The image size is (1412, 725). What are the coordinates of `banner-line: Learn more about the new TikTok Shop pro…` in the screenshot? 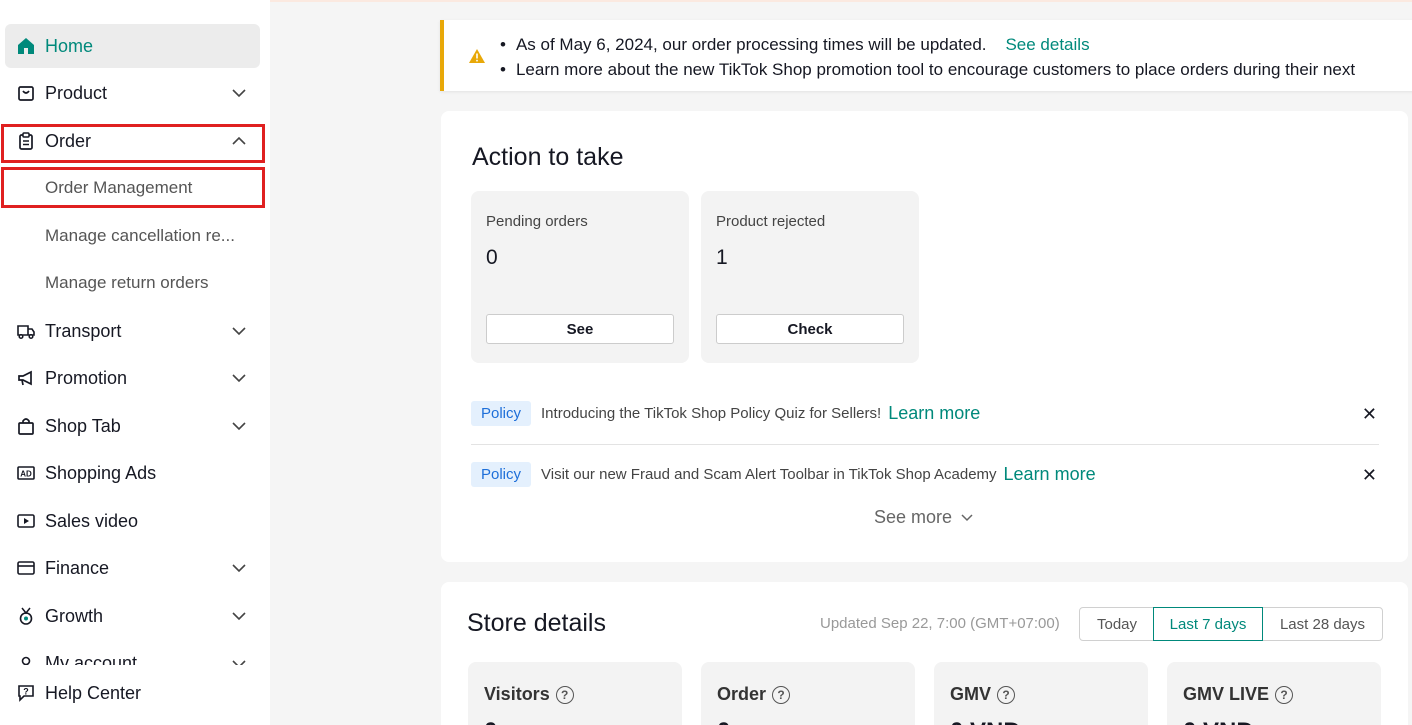 It's located at (927, 69).